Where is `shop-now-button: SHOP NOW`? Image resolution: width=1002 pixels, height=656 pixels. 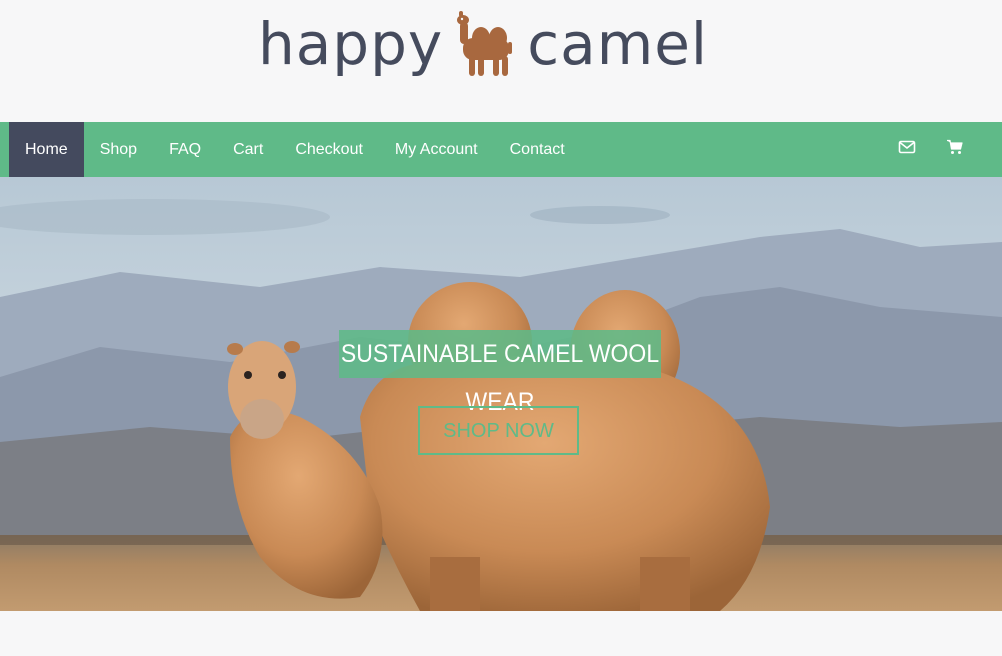
shop-now-button: SHOP NOW is located at coordinates (498, 430).